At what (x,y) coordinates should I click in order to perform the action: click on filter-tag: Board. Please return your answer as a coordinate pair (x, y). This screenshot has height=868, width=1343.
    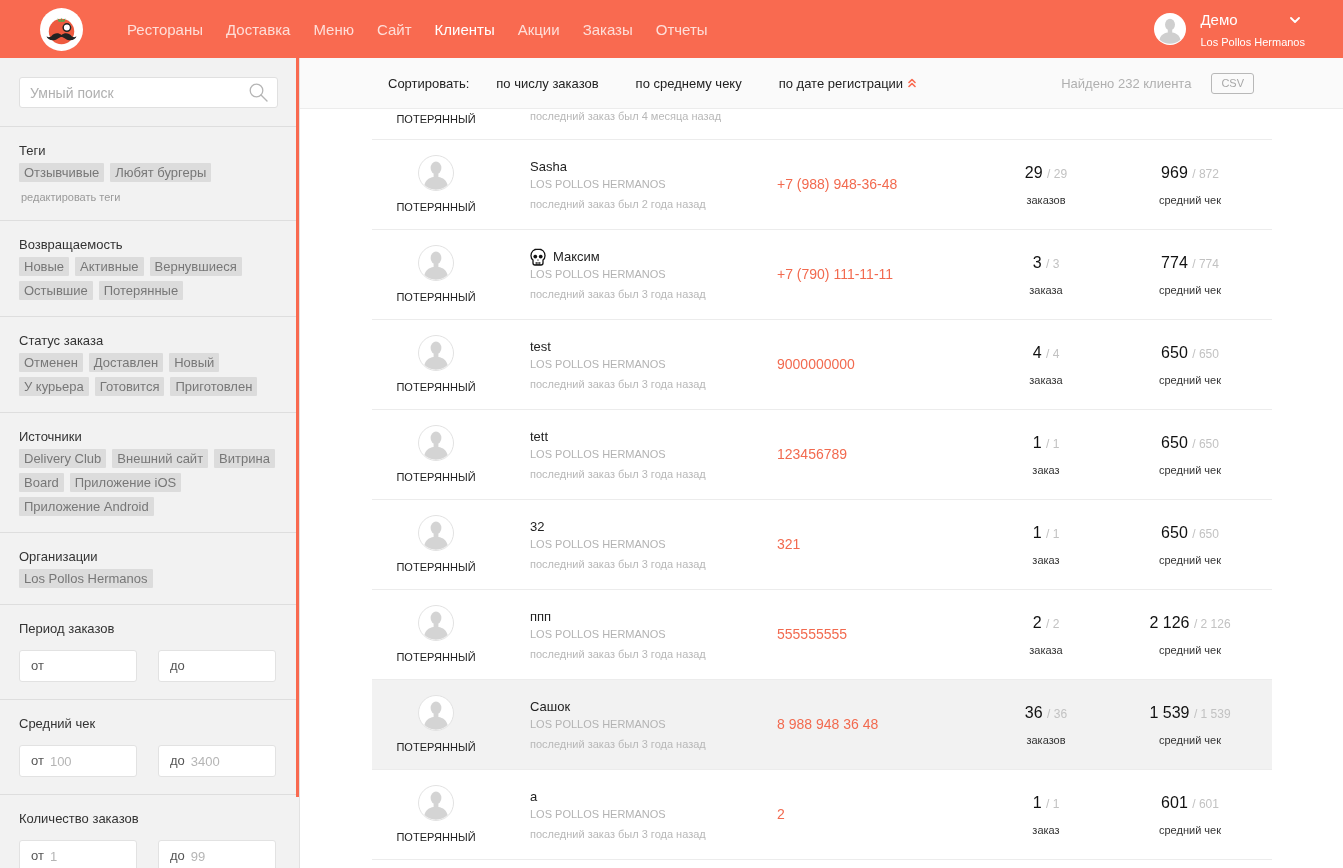
    Looking at the image, I should click on (41, 482).